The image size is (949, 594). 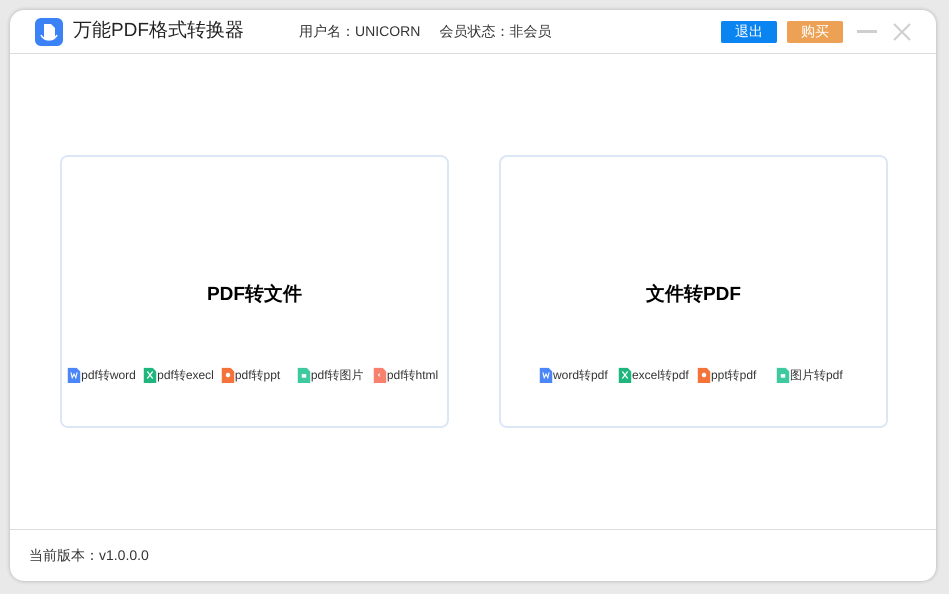 What do you see at coordinates (654, 375) in the screenshot?
I see `conversion-link: excel转pdf` at bounding box center [654, 375].